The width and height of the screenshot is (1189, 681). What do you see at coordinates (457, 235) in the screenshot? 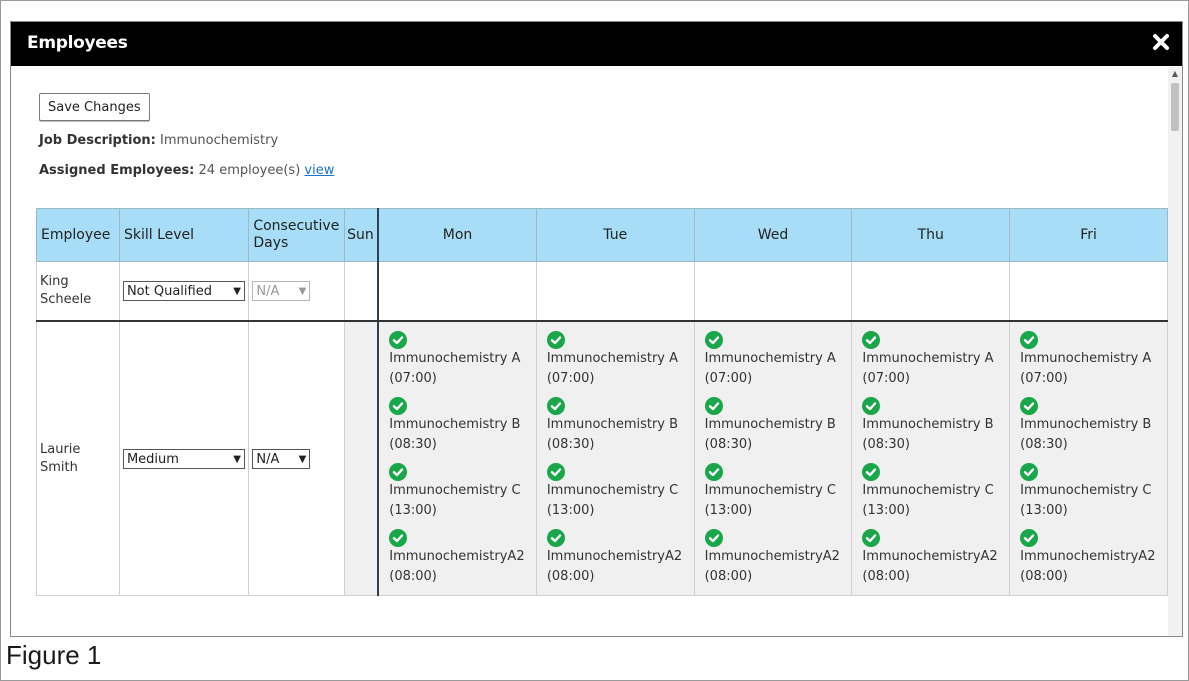
I see `header-mon: Mon` at bounding box center [457, 235].